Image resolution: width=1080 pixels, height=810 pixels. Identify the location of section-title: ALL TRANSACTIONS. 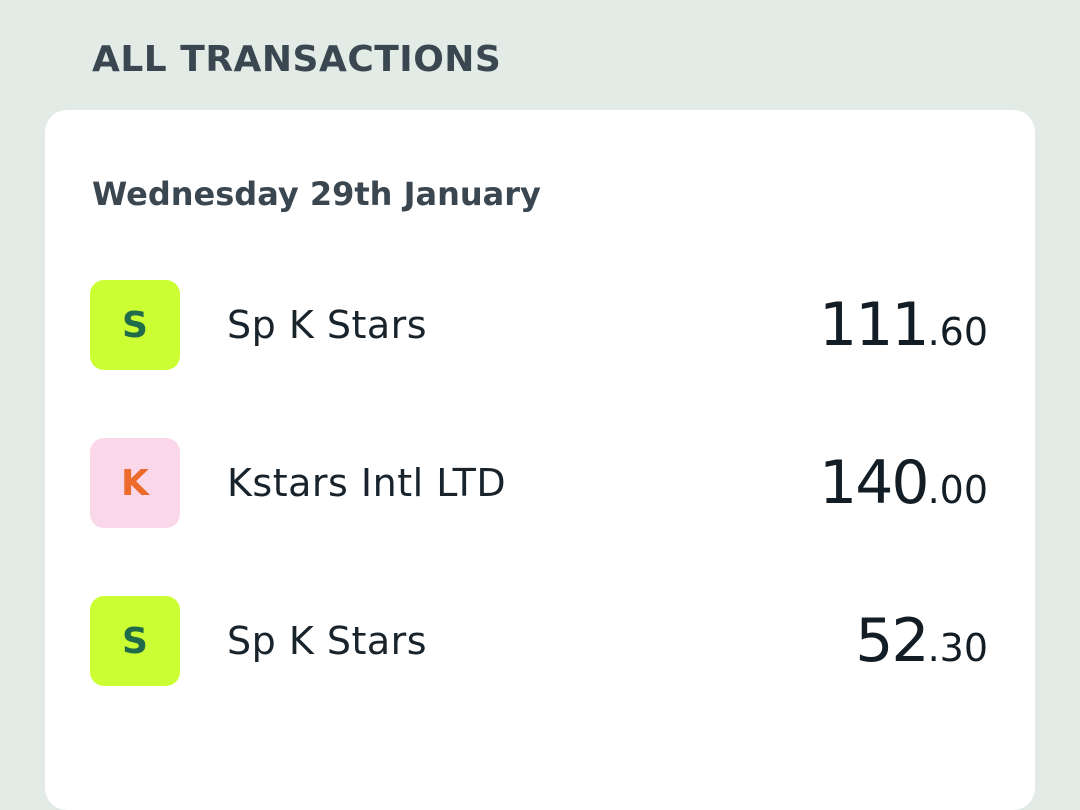
(297, 59).